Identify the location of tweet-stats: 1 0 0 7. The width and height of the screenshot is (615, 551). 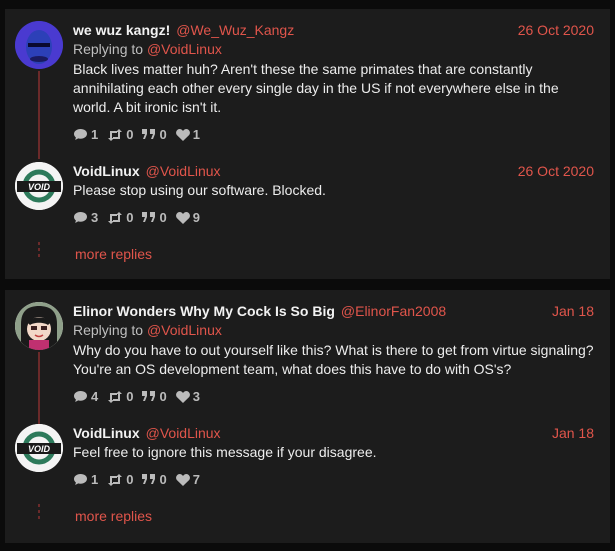
(333, 479).